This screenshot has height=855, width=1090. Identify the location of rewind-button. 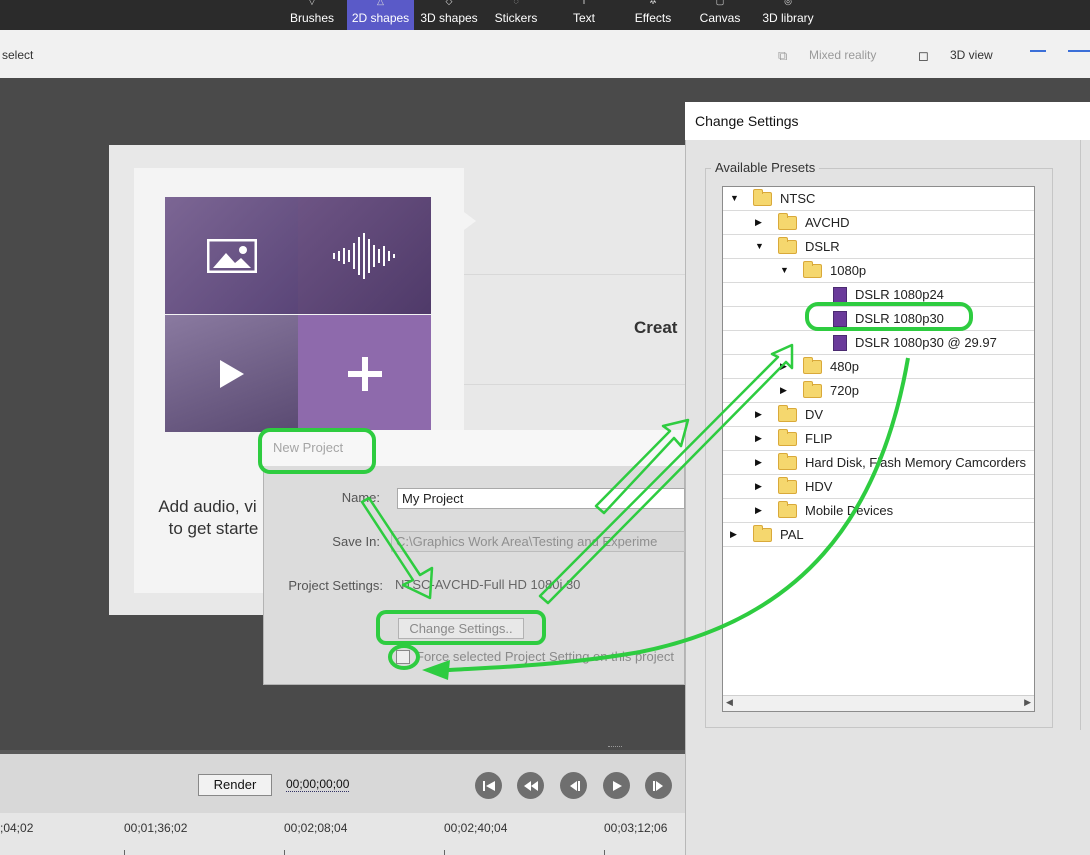
(530, 785).